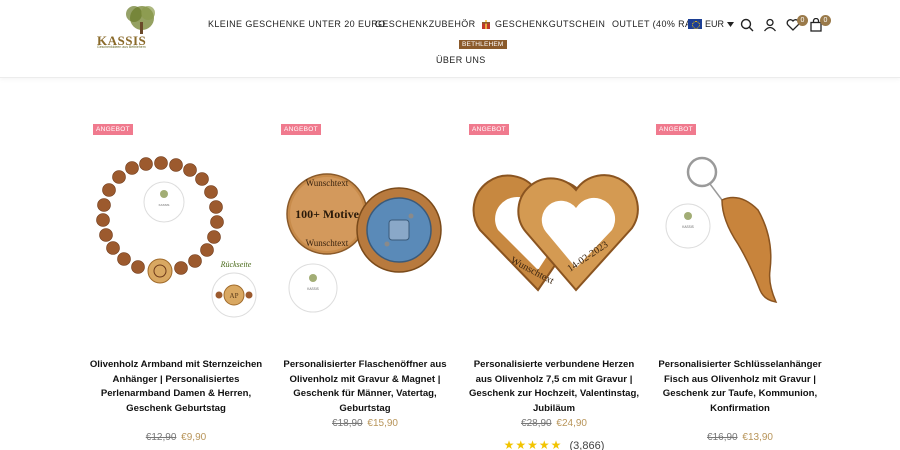  What do you see at coordinates (121, 47) in the screenshot?
I see `logo-tagline: Geschenkideen aus Bethlehem` at bounding box center [121, 47].